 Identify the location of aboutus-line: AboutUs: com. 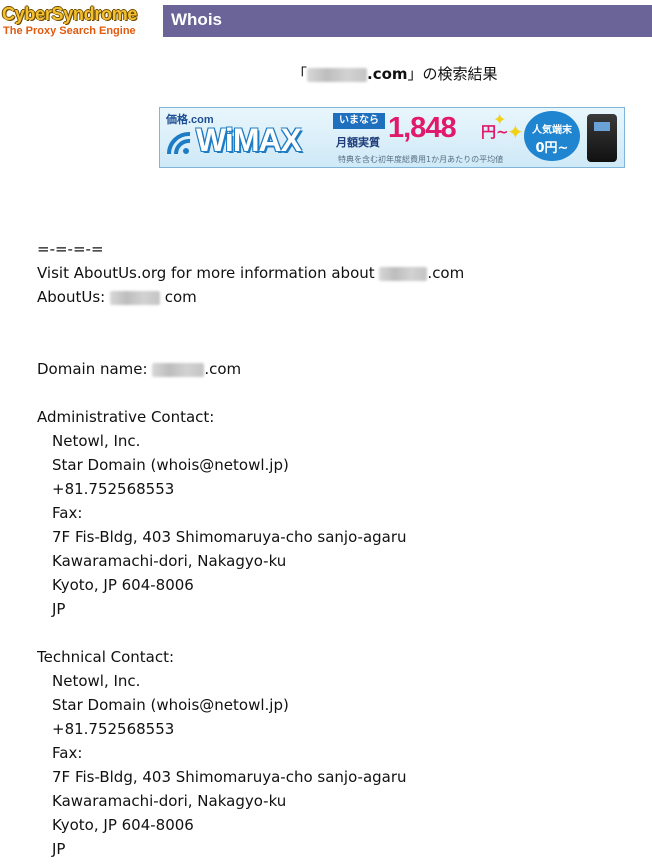
(250, 297).